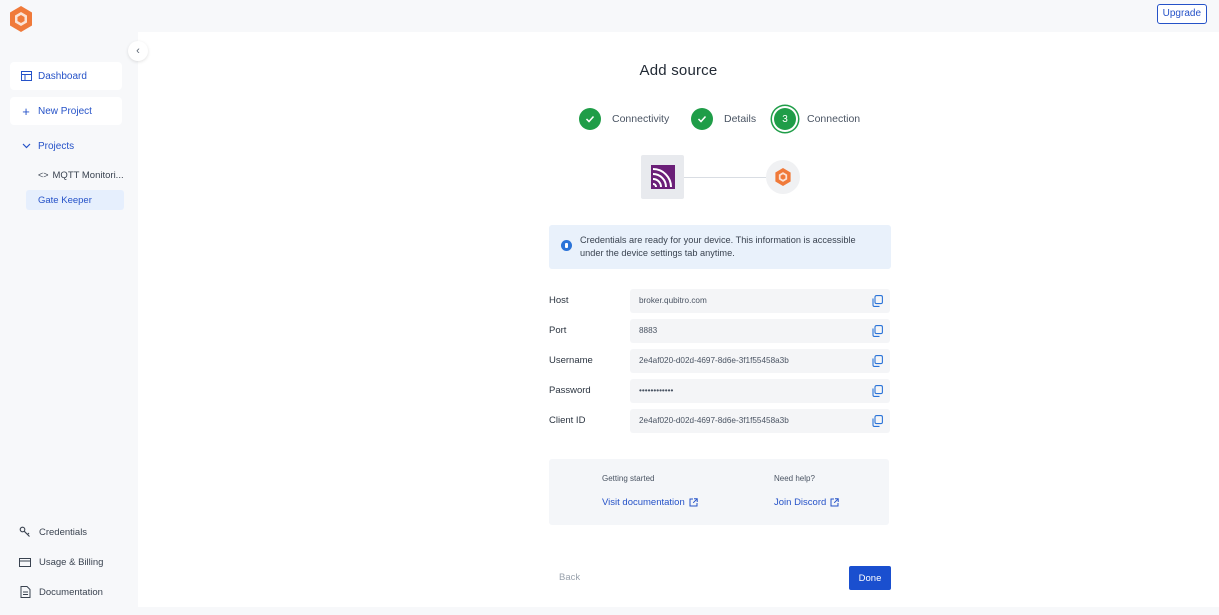 This screenshot has height=615, width=1219. Describe the element at coordinates (63, 532) in the screenshot. I see `sidebar-item-label: Credentials` at that location.